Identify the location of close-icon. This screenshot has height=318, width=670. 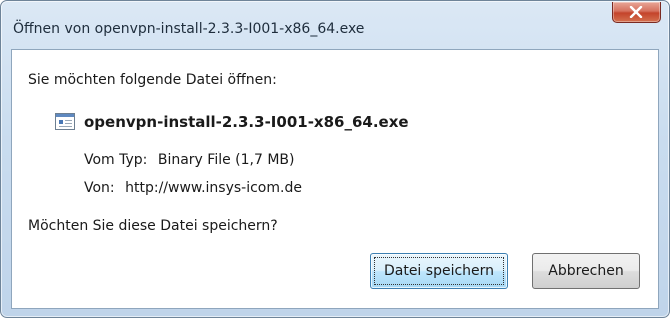
(636, 12).